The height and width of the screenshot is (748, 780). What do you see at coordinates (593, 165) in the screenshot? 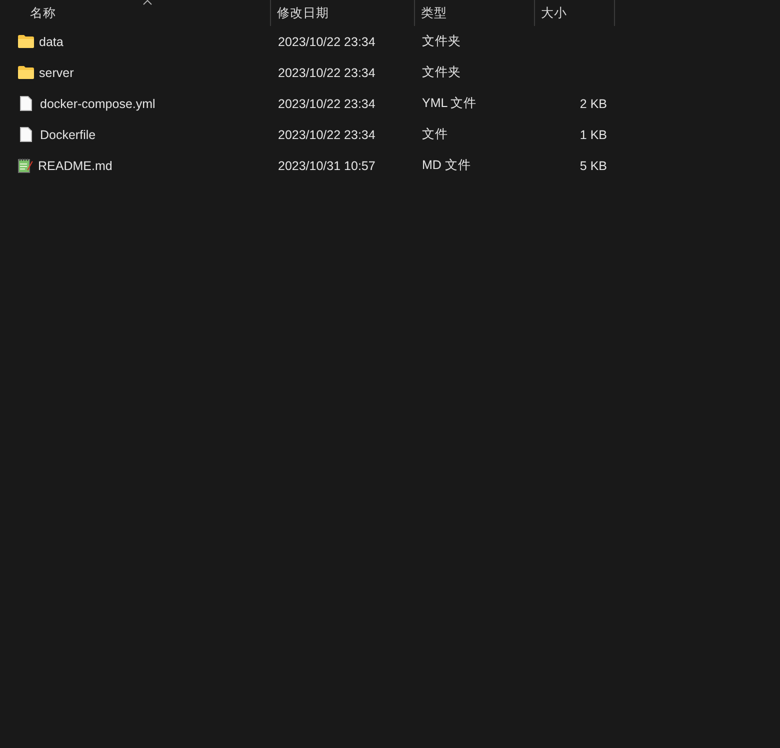
I see `file-size: 5 KB` at bounding box center [593, 165].